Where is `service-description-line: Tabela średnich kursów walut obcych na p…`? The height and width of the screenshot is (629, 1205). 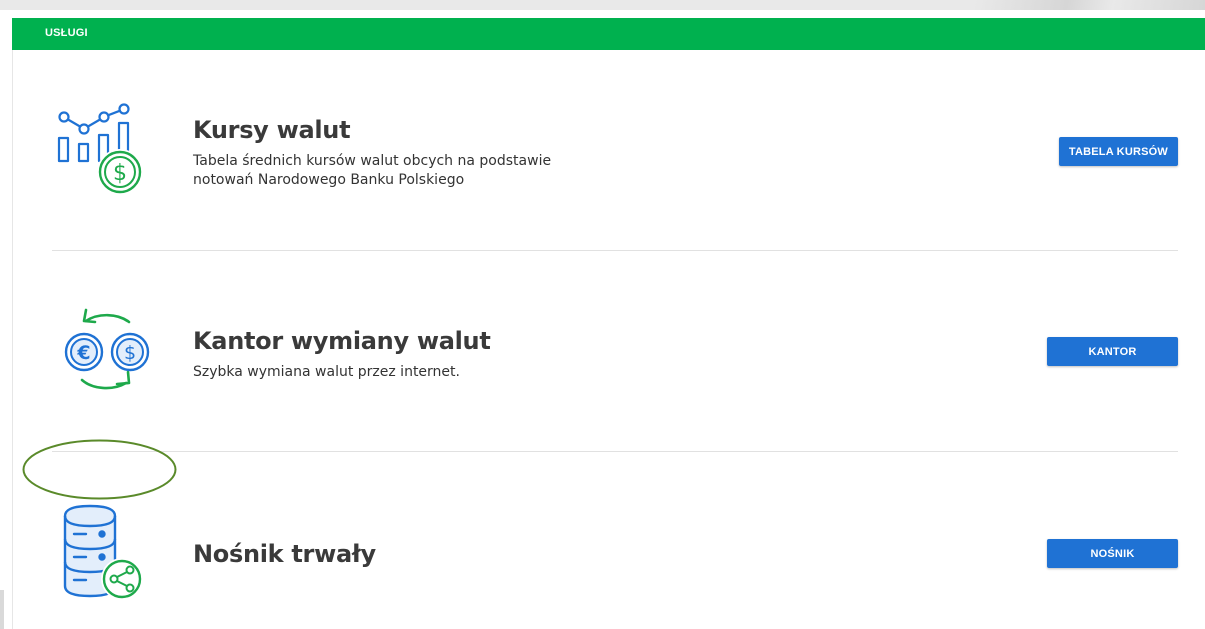
service-description-line: Tabela średnich kursów walut obcych na p… is located at coordinates (372, 161).